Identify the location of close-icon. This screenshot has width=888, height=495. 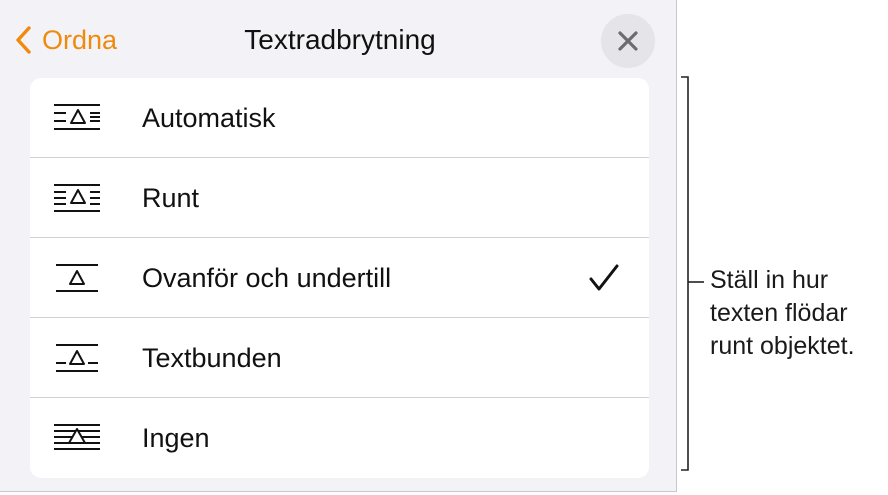
(628, 41).